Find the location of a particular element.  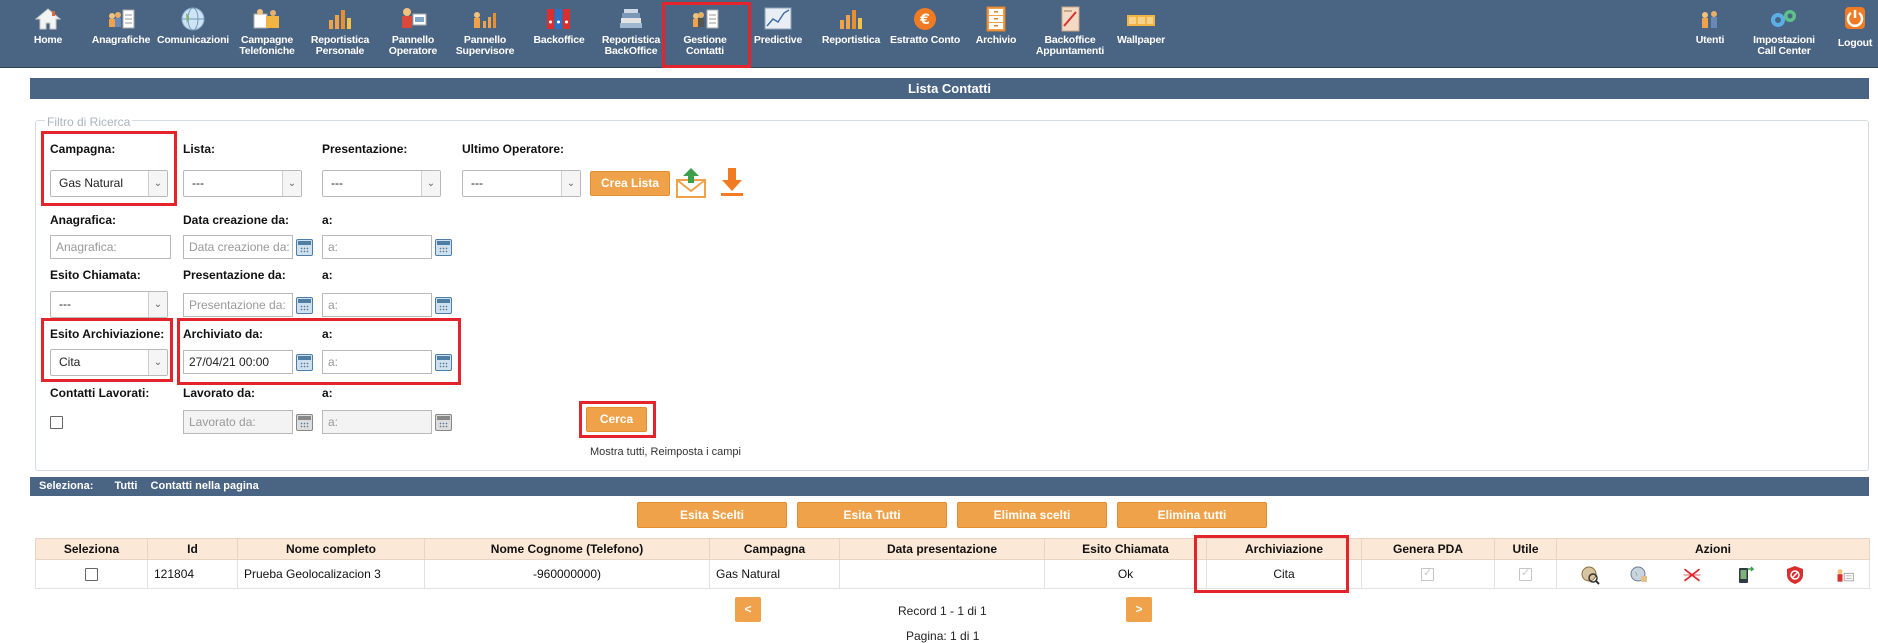

stacked-books-icon is located at coordinates (631, 18).